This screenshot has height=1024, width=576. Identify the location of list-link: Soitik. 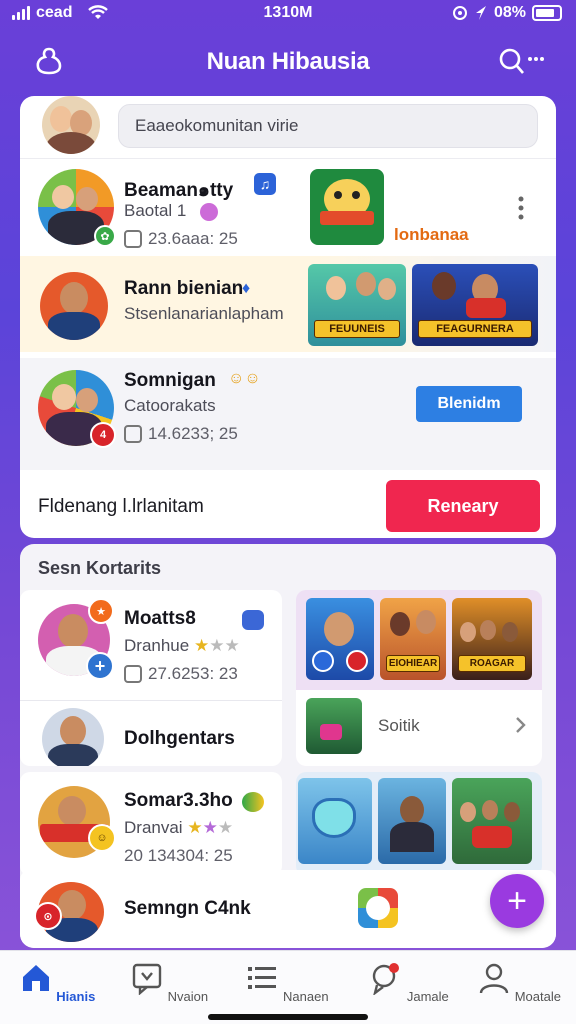
(419, 728).